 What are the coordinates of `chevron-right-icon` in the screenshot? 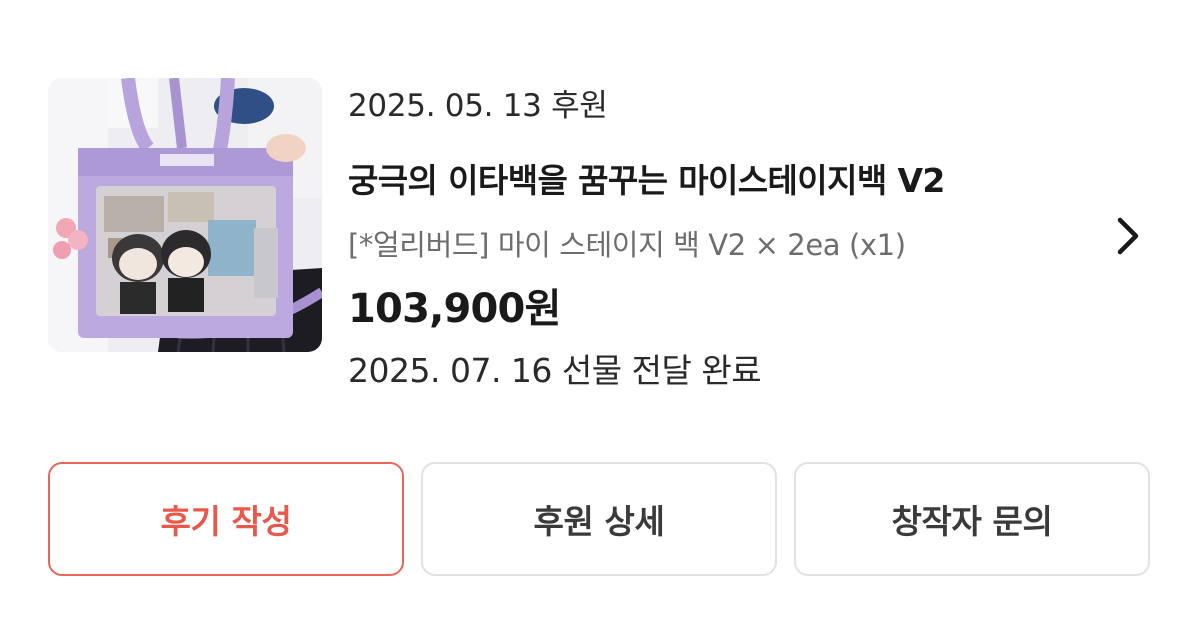 It's located at (1128, 236).